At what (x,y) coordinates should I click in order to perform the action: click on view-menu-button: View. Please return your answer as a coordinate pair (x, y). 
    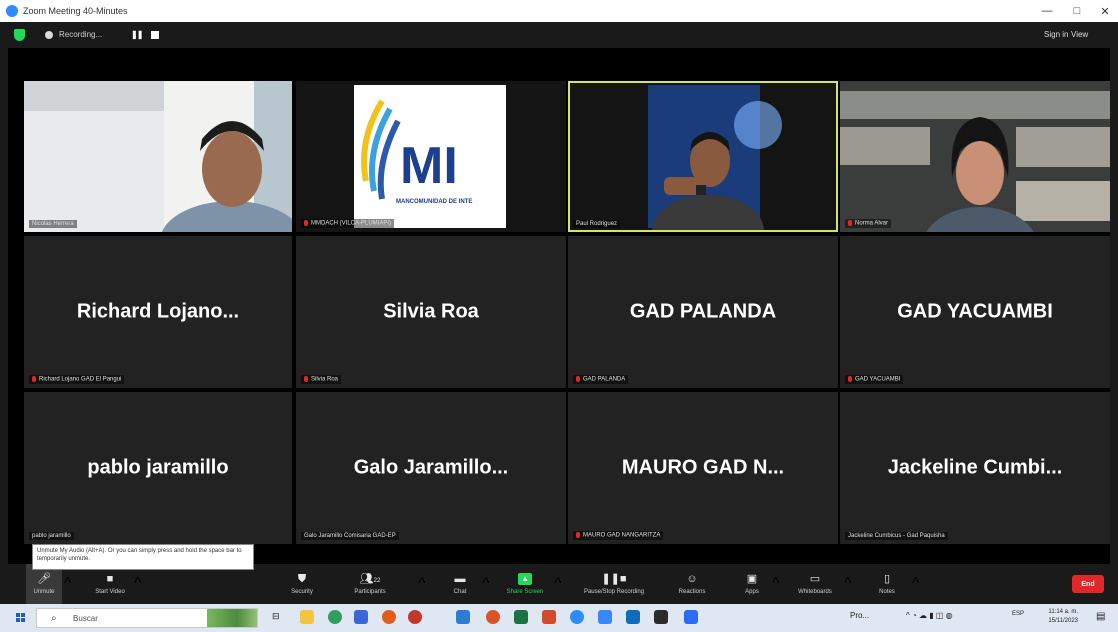
    Looking at the image, I should click on (1079, 34).